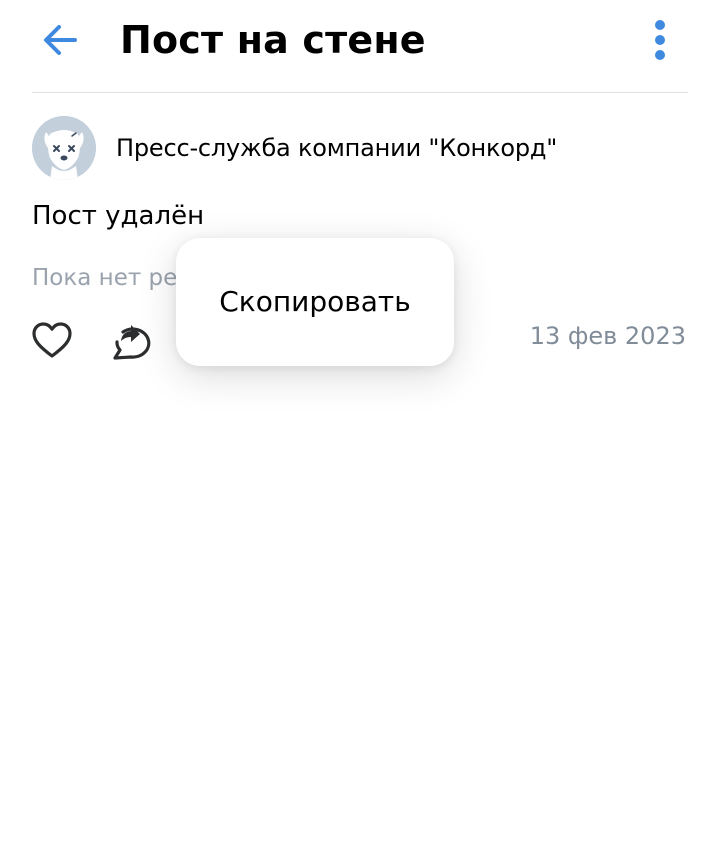 The image size is (718, 855). I want to click on app-header: Пост на стене, so click(359, 46).